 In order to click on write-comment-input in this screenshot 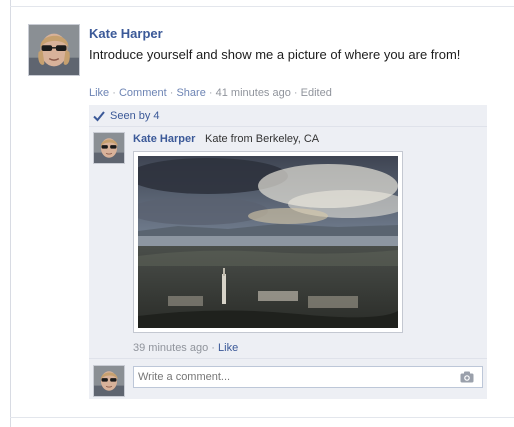, I will do `click(308, 377)`.